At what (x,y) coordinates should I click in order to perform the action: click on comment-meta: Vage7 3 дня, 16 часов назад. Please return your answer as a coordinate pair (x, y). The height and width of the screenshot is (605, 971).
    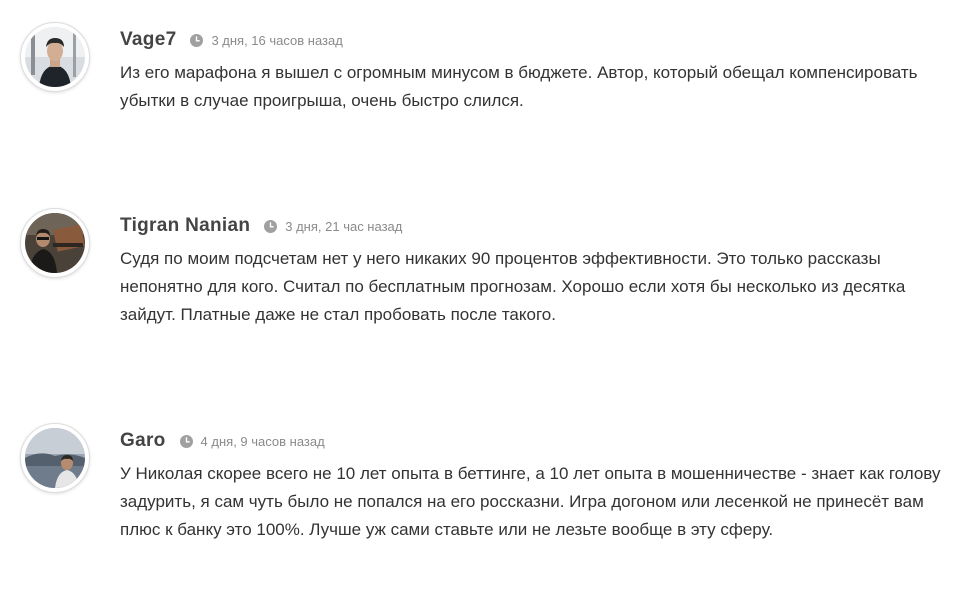
    Looking at the image, I should click on (231, 40).